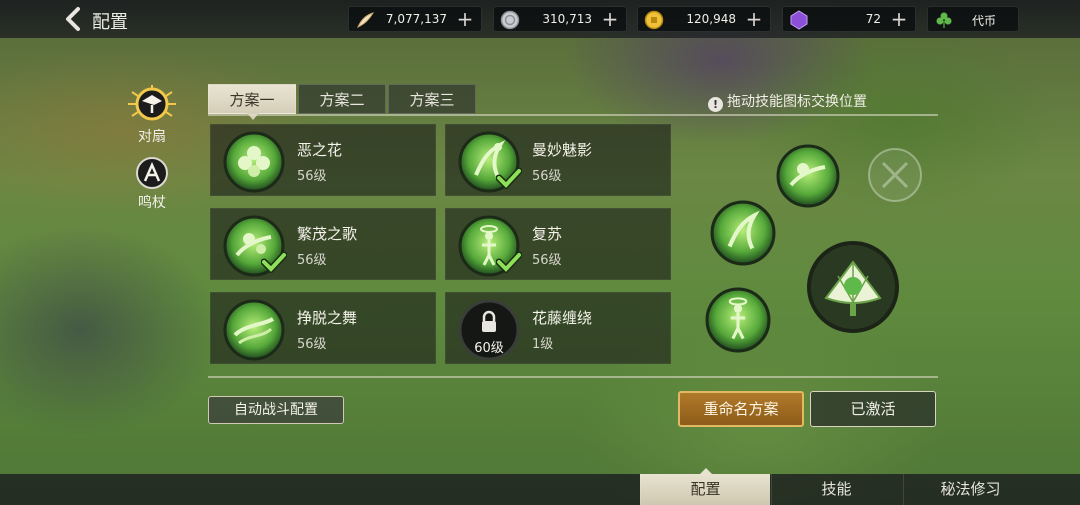  What do you see at coordinates (743, 233) in the screenshot?
I see `equipped-skill-graceful-shadow` at bounding box center [743, 233].